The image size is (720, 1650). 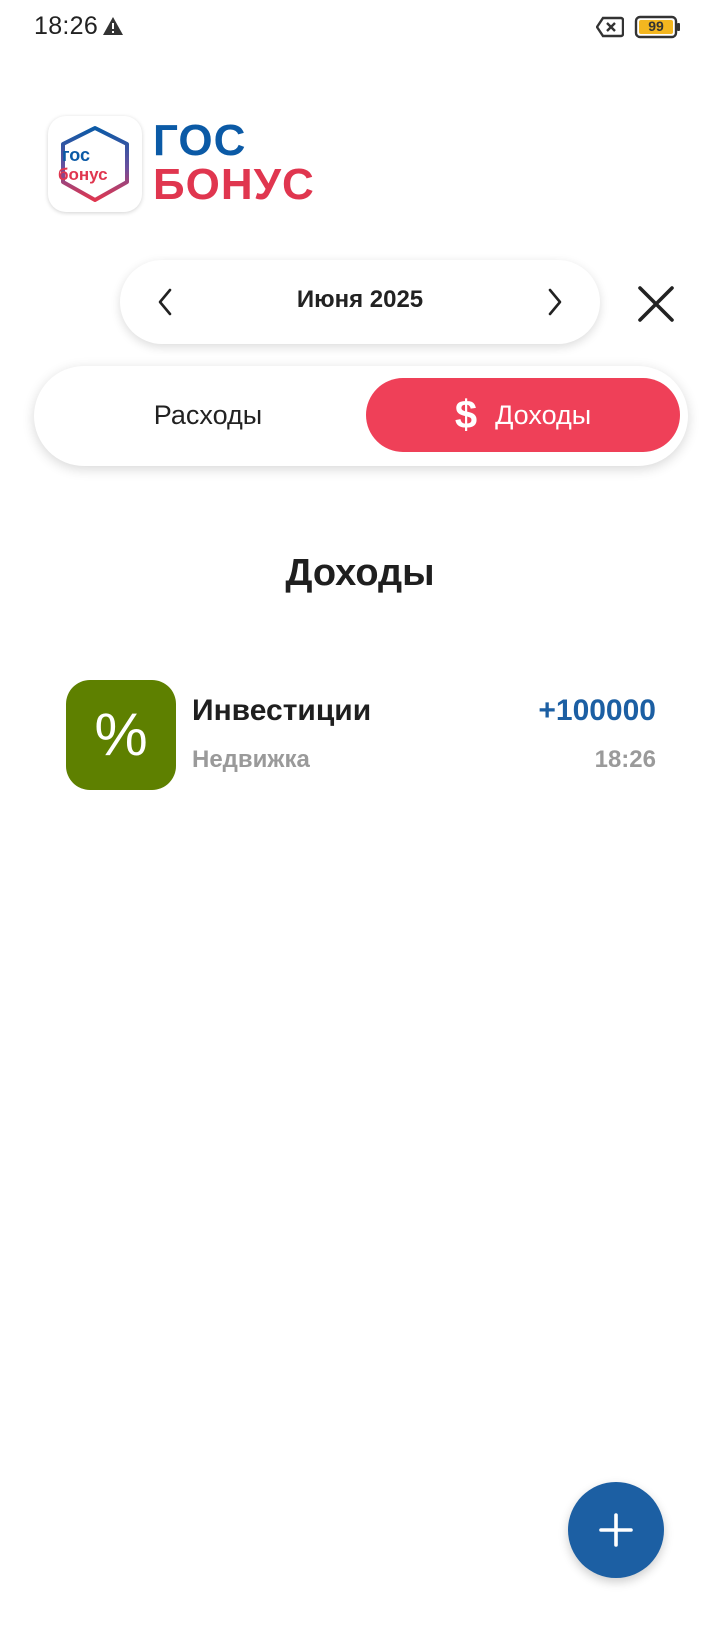 I want to click on status-time: 18:26, so click(x=66, y=26).